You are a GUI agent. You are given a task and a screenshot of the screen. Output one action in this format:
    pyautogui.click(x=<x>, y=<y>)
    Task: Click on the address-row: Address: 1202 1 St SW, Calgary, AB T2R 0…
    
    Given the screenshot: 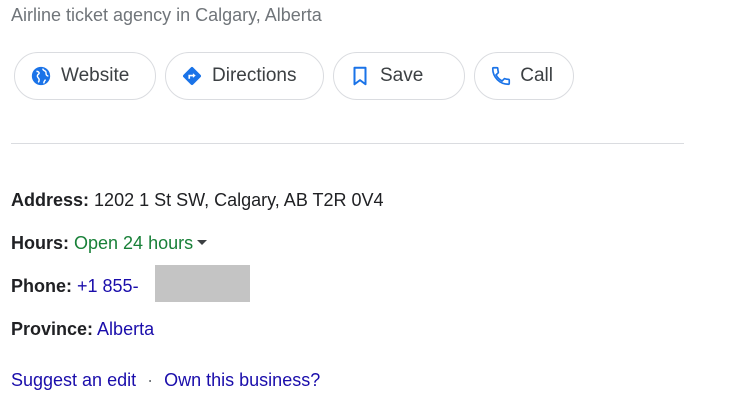 What is the action you would take?
    pyautogui.click(x=197, y=200)
    